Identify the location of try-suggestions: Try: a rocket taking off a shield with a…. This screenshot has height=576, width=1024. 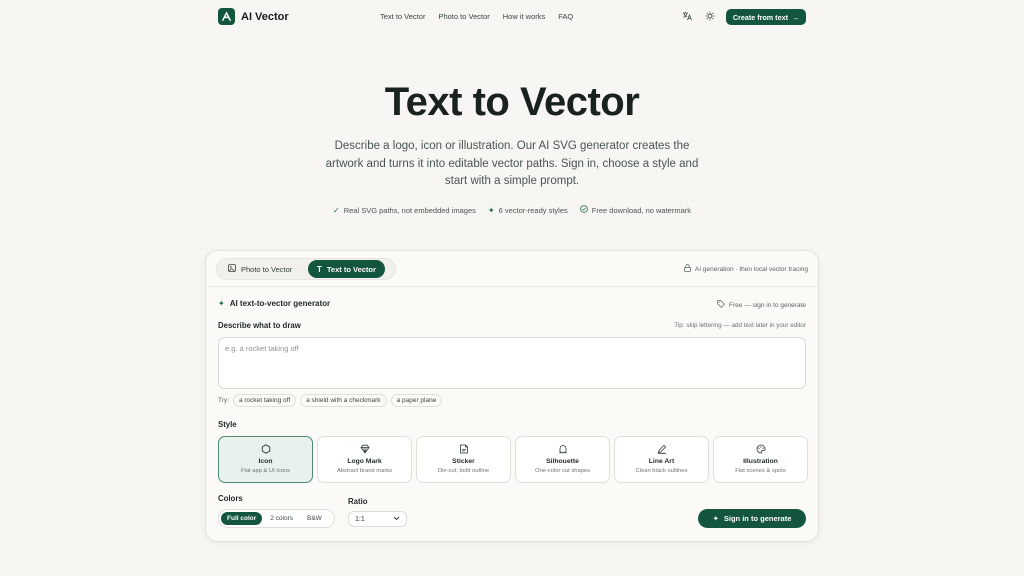
(330, 400).